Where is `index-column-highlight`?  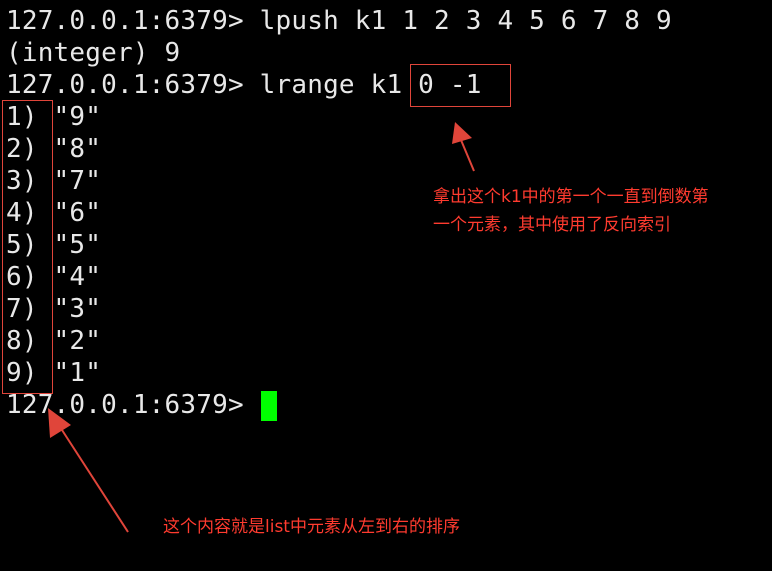 index-column-highlight is located at coordinates (27, 247).